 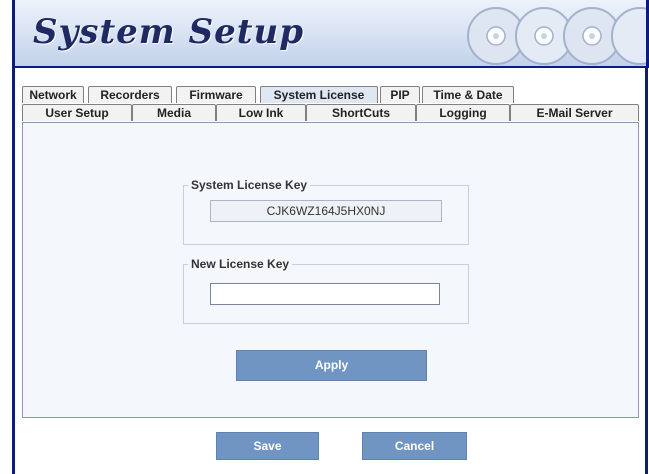 I want to click on tab-pip: PIP, so click(x=400, y=94).